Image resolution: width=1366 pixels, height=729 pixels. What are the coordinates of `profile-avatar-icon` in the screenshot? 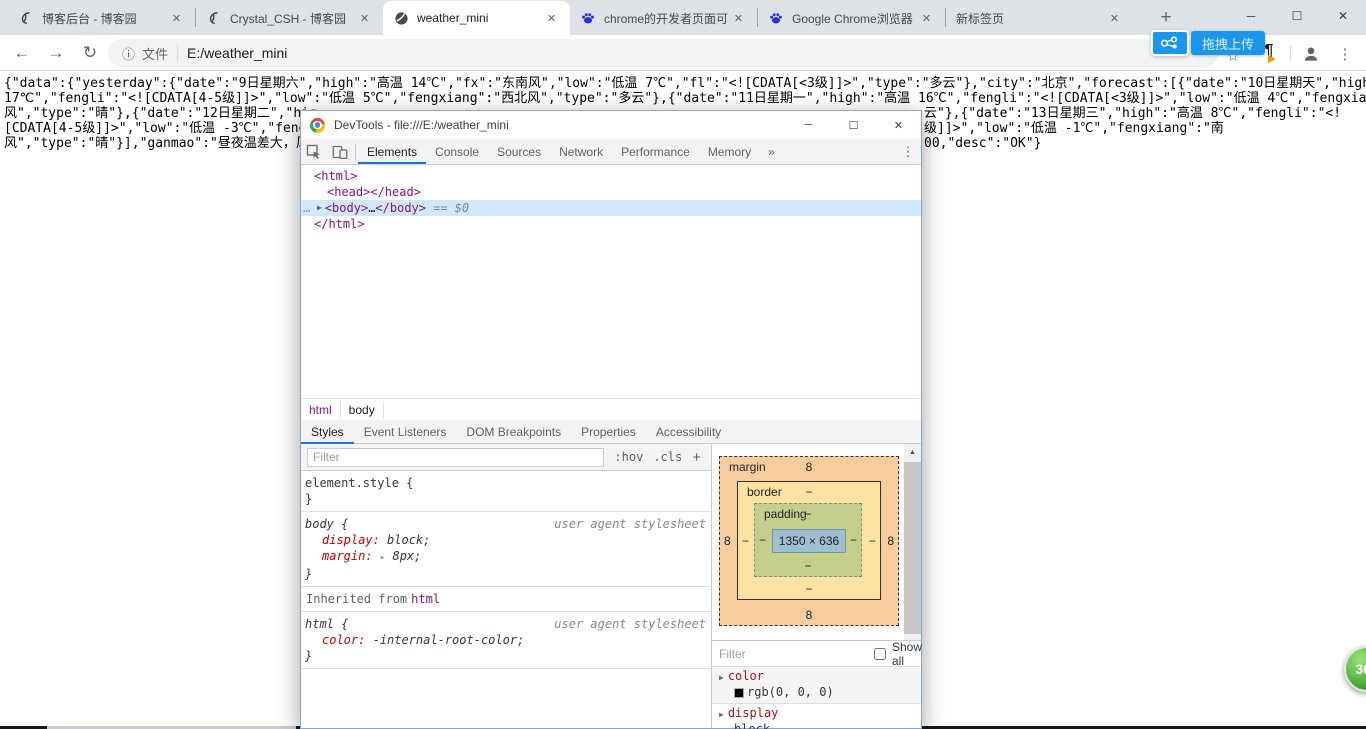 It's located at (1311, 54).